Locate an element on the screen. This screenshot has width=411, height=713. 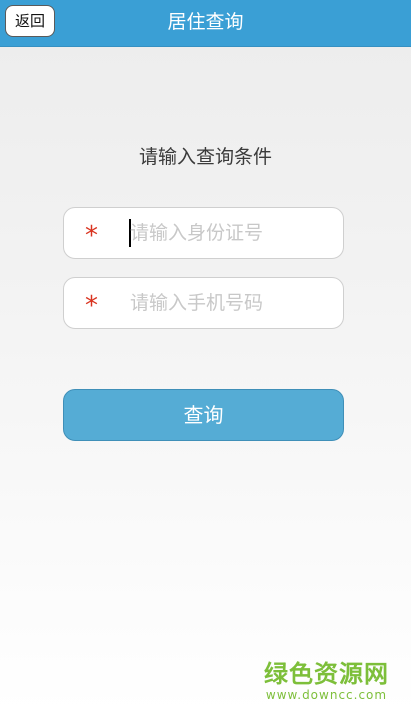
watermark-title: 绿色资源网 is located at coordinates (326, 674).